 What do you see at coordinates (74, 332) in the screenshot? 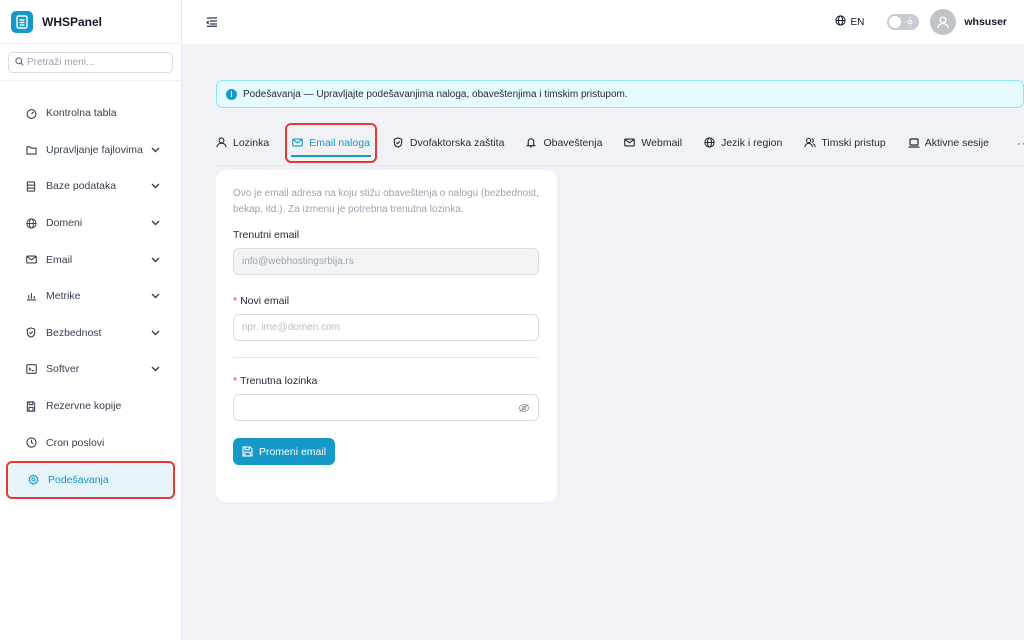
I see `sidebar-item-label: Bezbednost` at bounding box center [74, 332].